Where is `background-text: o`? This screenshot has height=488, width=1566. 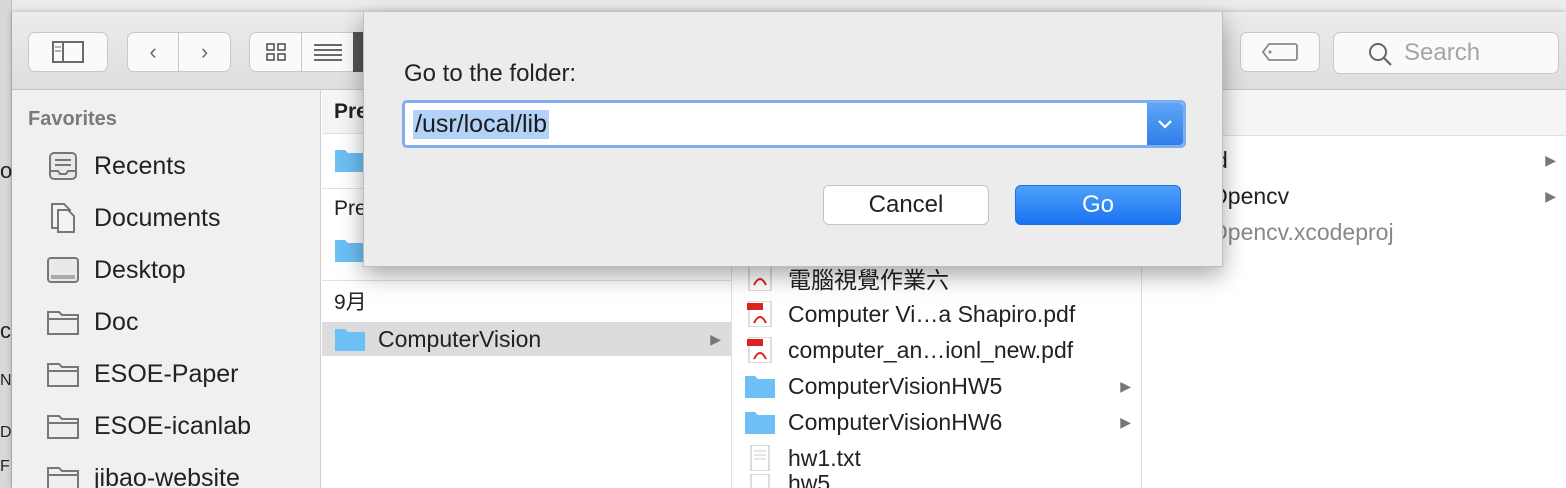
background-text: o is located at coordinates (6, 170).